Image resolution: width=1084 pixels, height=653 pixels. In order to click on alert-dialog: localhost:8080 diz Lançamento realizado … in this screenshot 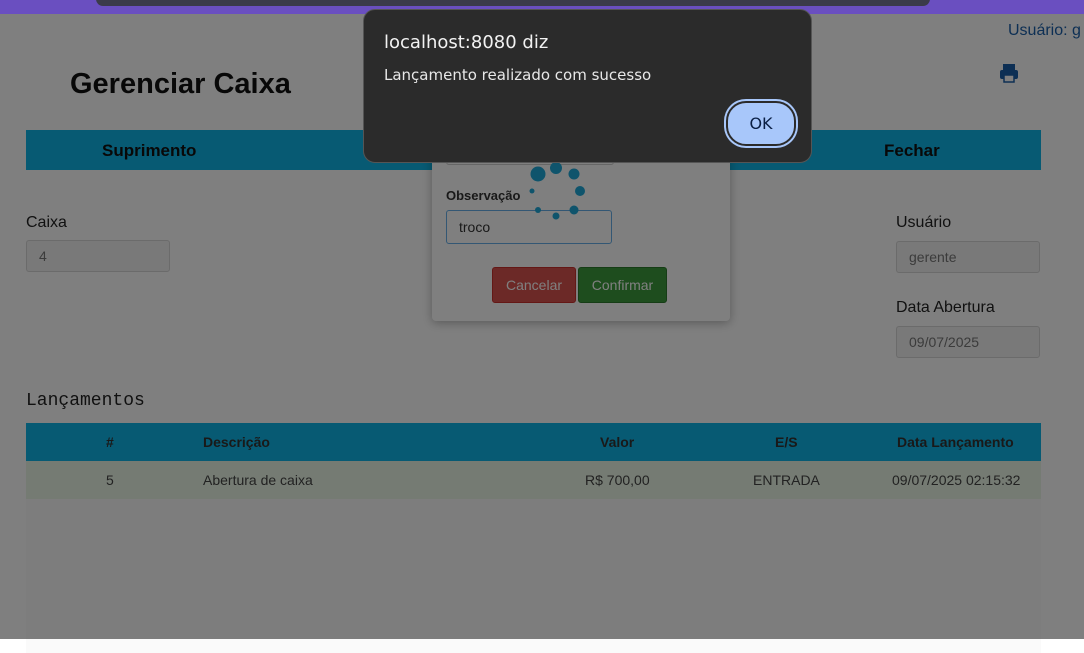, I will do `click(587, 86)`.